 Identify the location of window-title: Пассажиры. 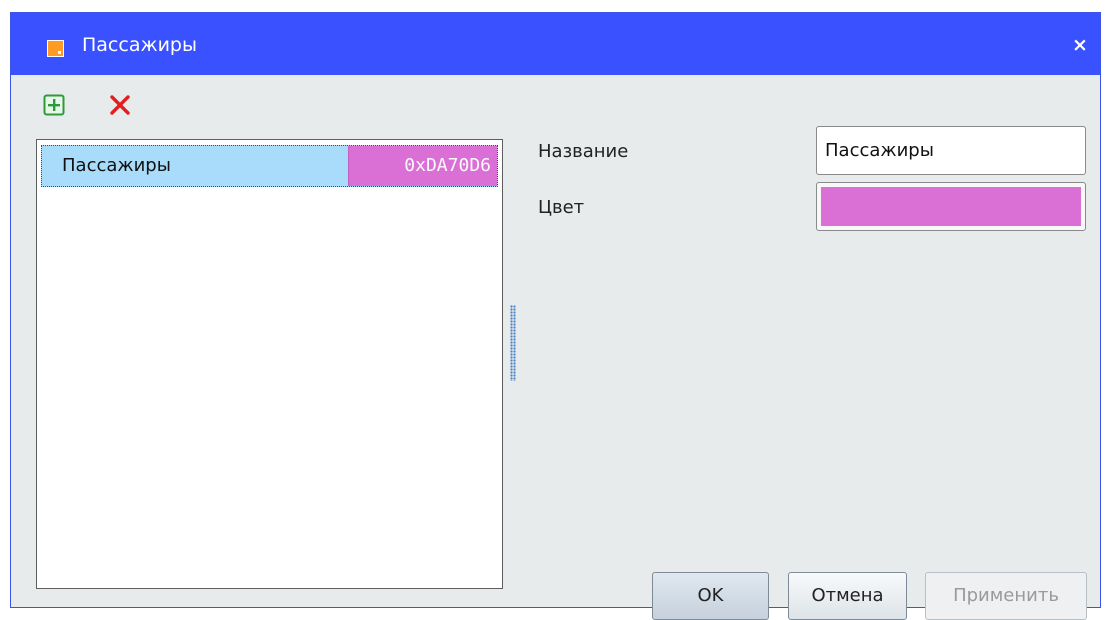
(139, 45).